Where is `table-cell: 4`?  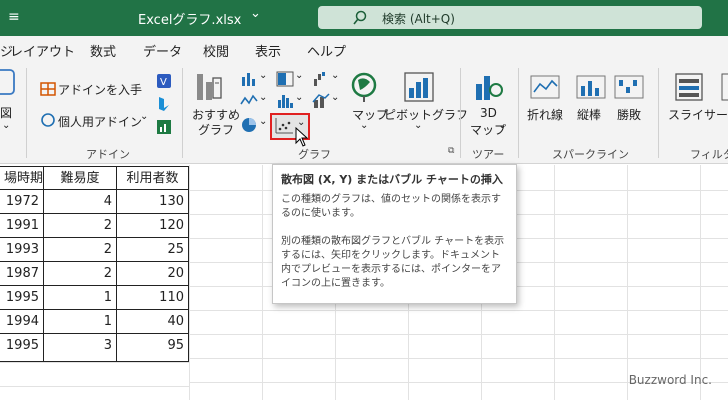 table-cell: 4 is located at coordinates (80, 202).